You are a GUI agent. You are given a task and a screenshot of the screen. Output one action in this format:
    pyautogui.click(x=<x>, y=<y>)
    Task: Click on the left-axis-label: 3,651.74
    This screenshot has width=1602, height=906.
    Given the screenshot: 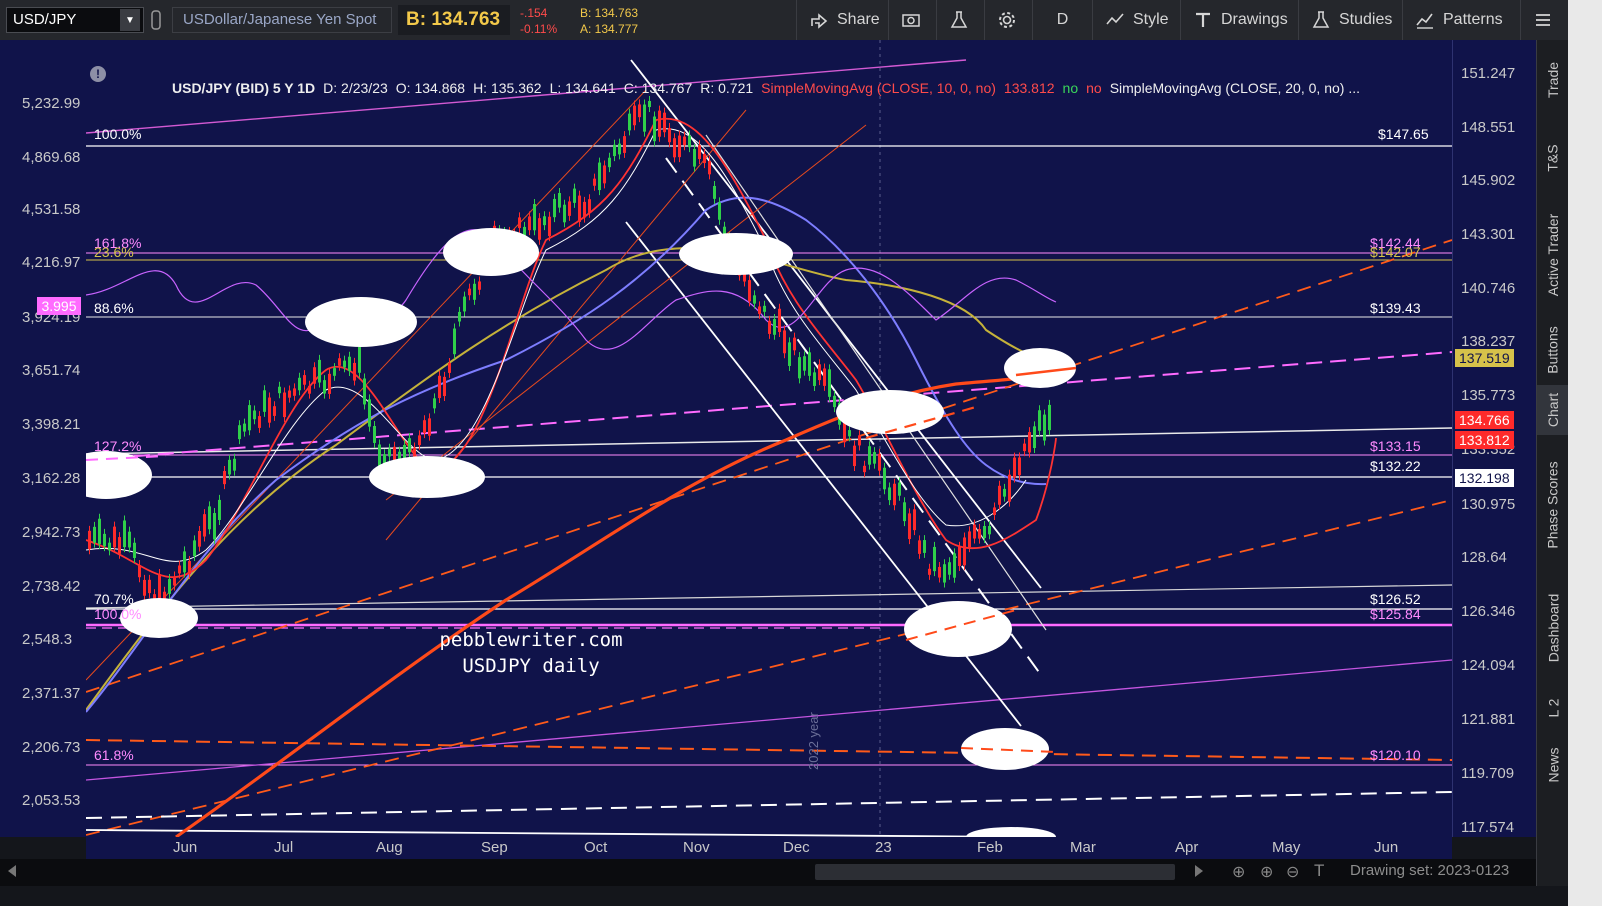 What is the action you would take?
    pyautogui.click(x=51, y=370)
    